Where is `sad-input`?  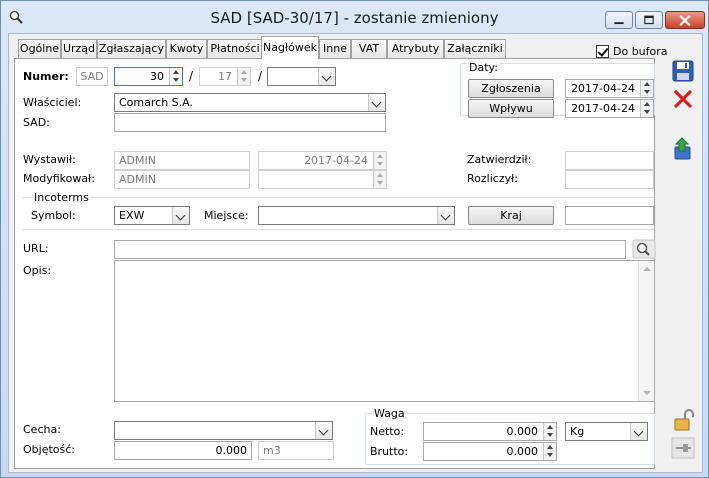 sad-input is located at coordinates (250, 122).